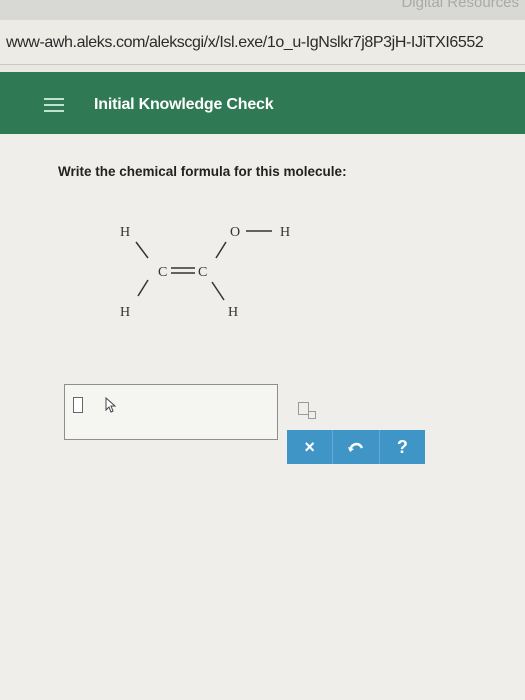  What do you see at coordinates (221, 250) in the screenshot?
I see `bond-c-o` at bounding box center [221, 250].